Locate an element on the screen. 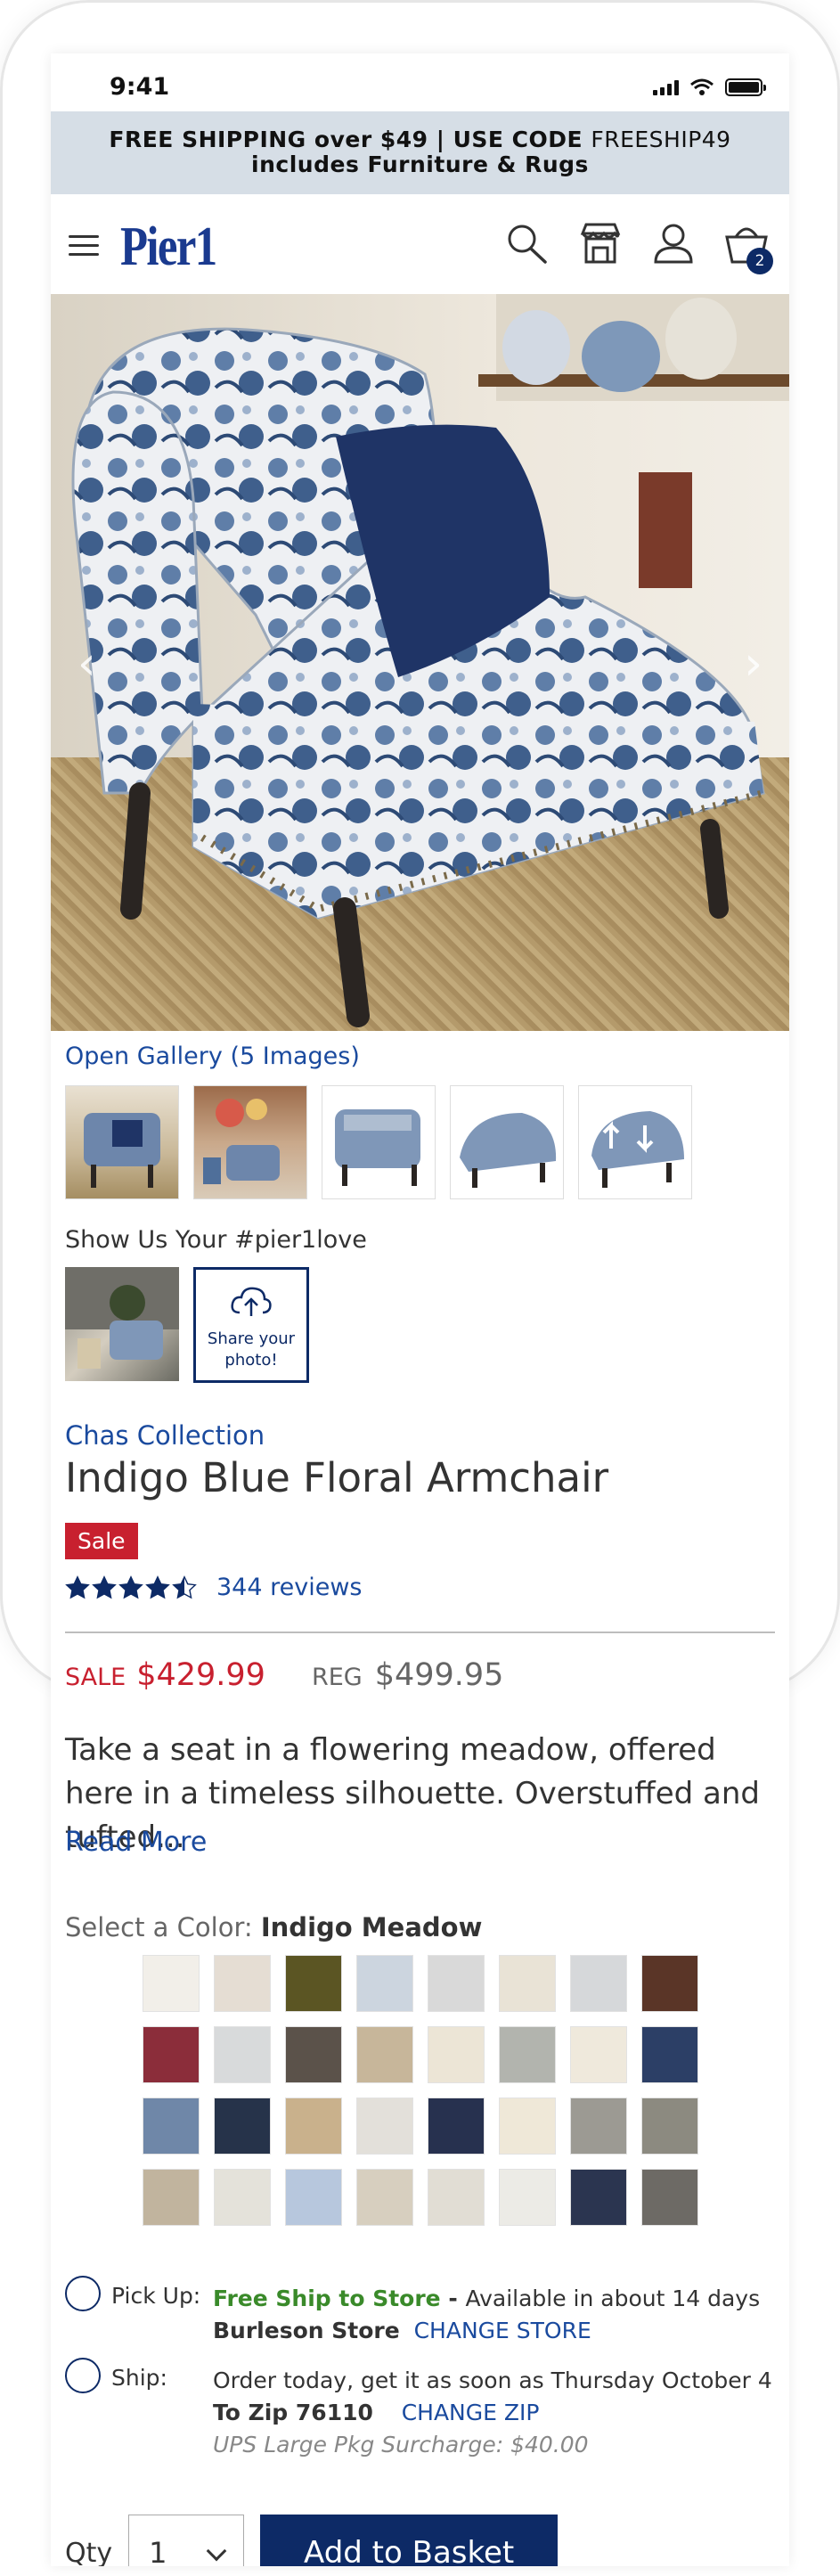 This screenshot has width=840, height=2576. ship-label: Ship: is located at coordinates (139, 2378).